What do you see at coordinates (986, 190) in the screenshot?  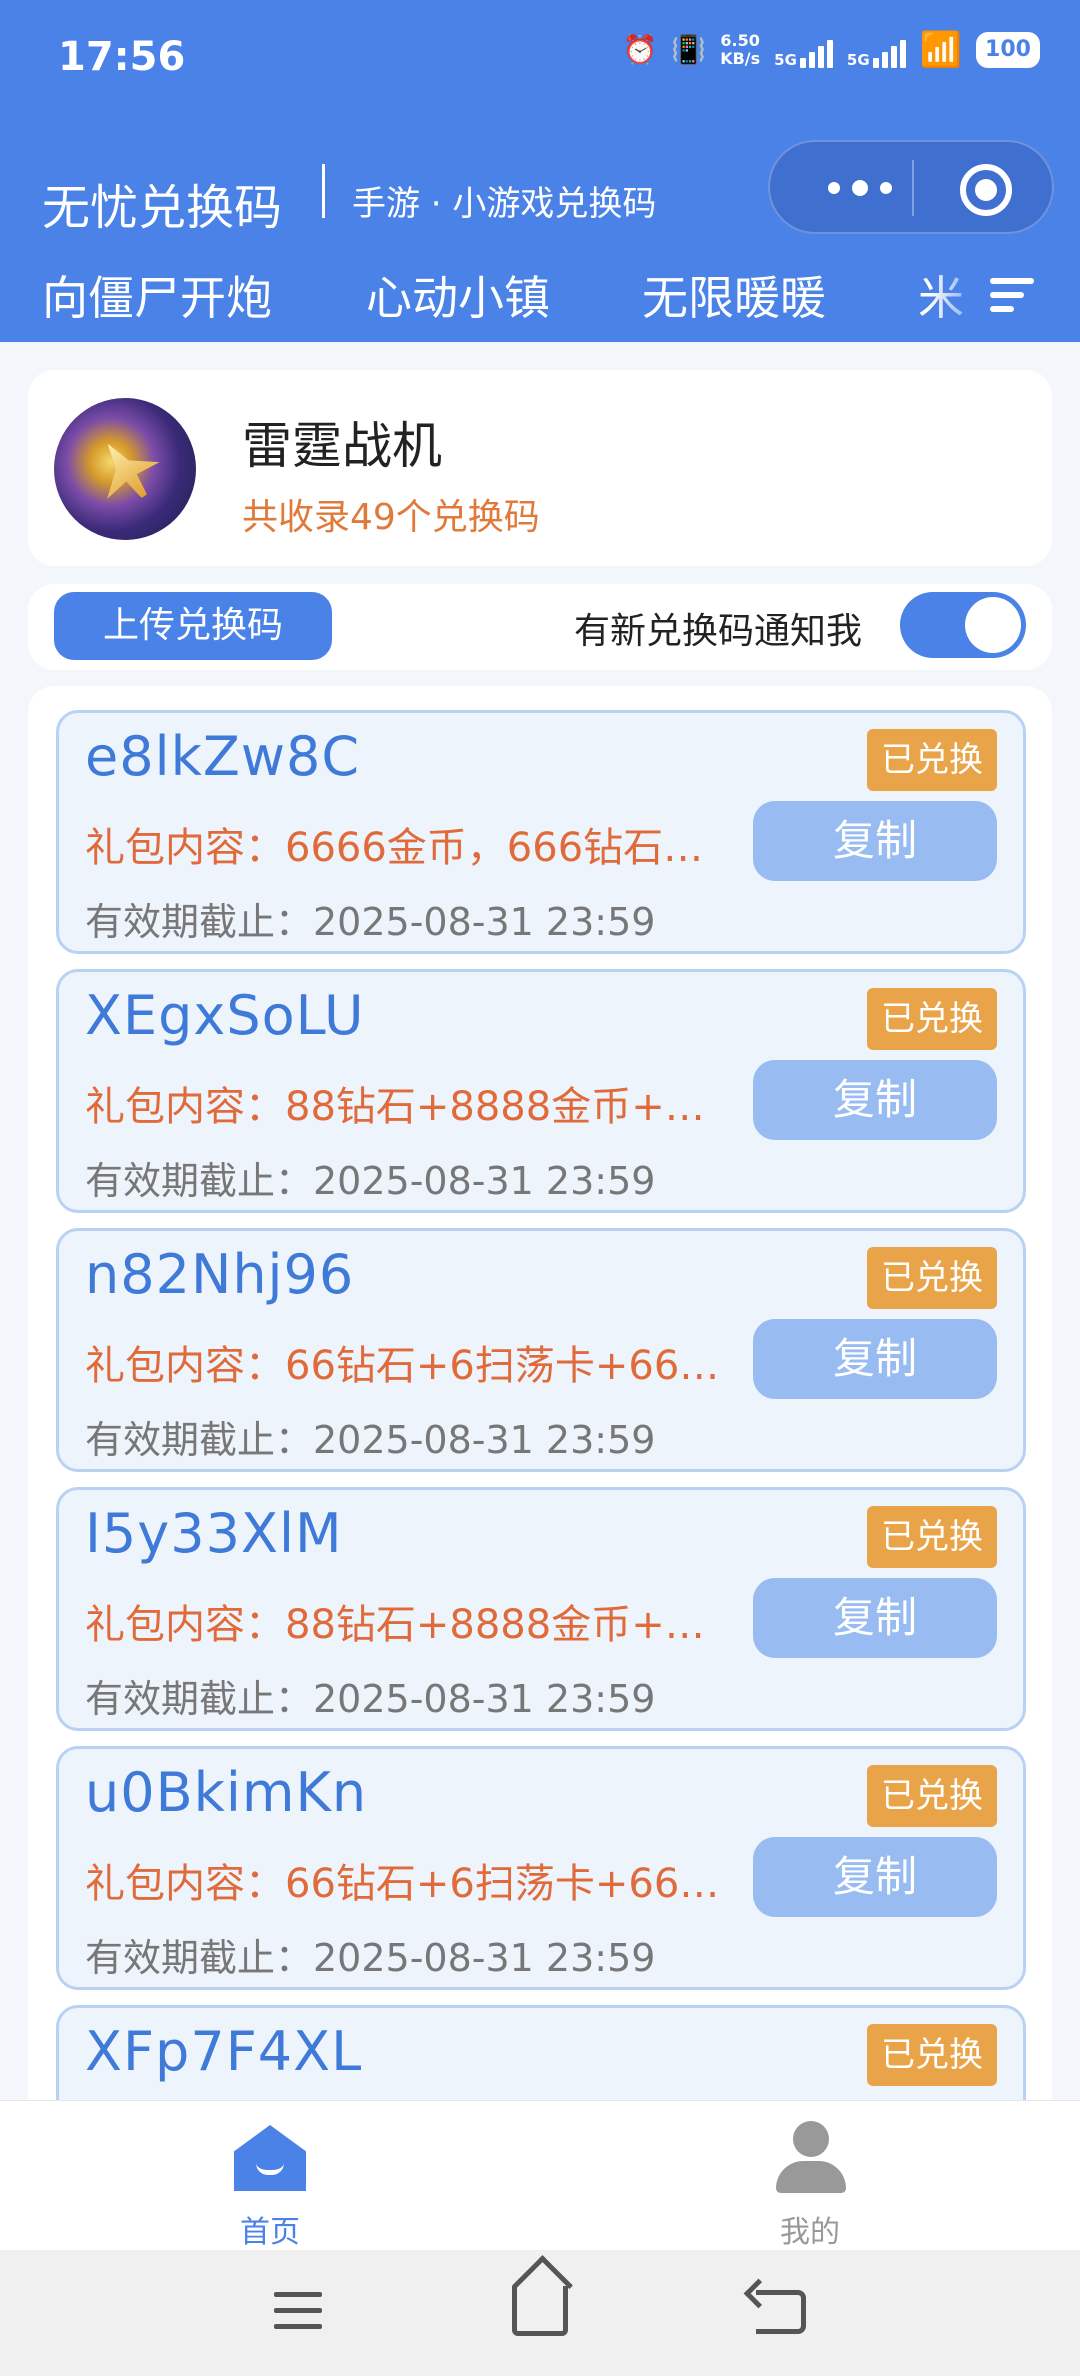 I see `close-miniprogram-icon` at bounding box center [986, 190].